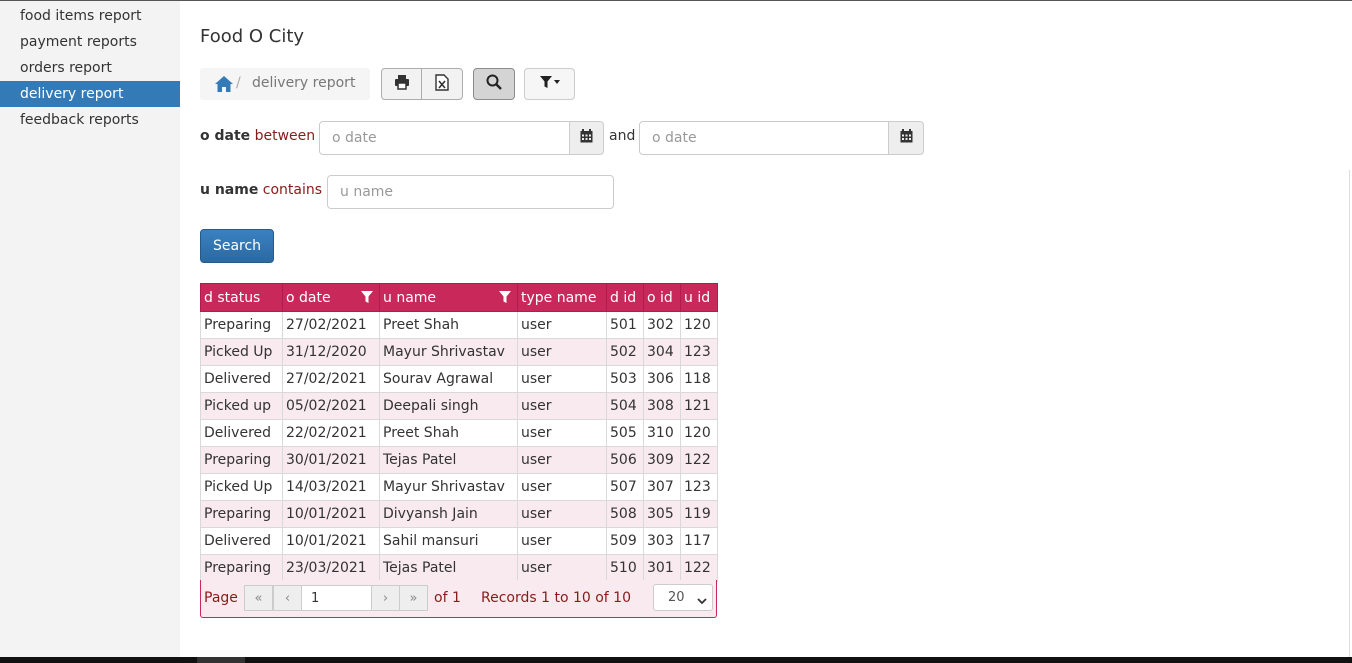  What do you see at coordinates (287, 598) in the screenshot?
I see `prev-page-button: ‹` at bounding box center [287, 598].